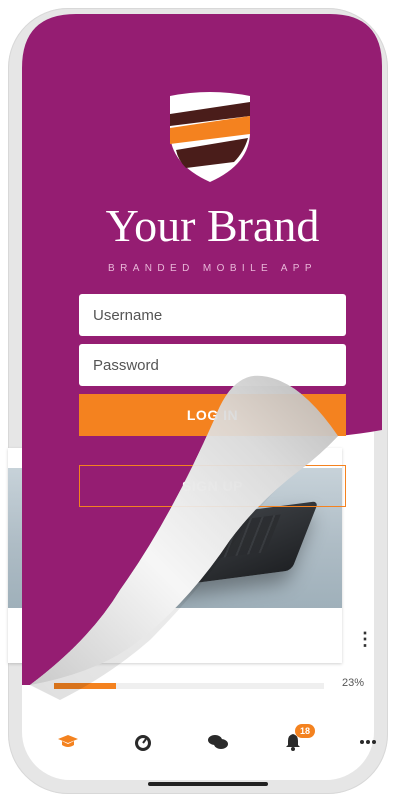 The image size is (394, 802). What do you see at coordinates (212, 315) in the screenshot?
I see `username-field` at bounding box center [212, 315].